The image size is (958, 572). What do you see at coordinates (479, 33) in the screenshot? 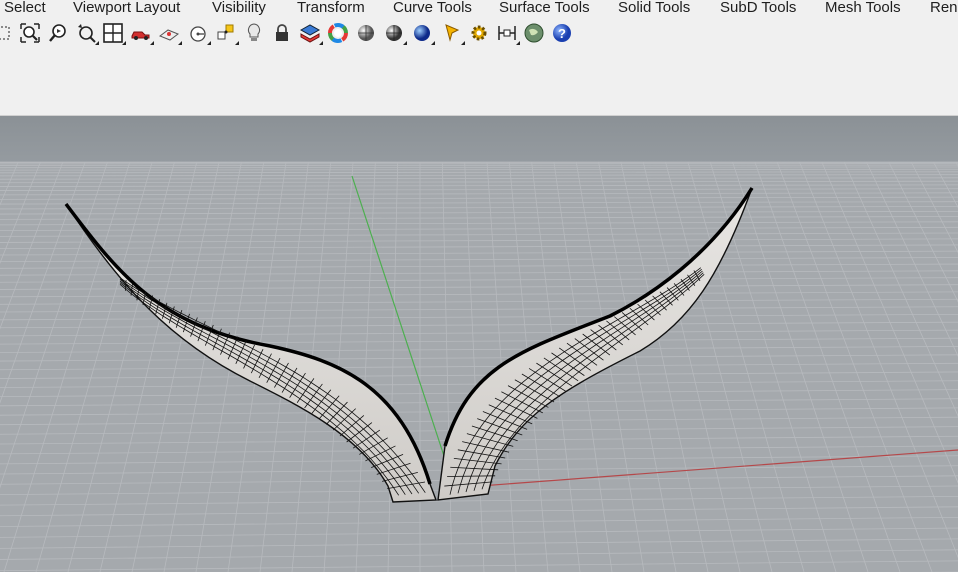
I see `gear-options-icon` at bounding box center [479, 33].